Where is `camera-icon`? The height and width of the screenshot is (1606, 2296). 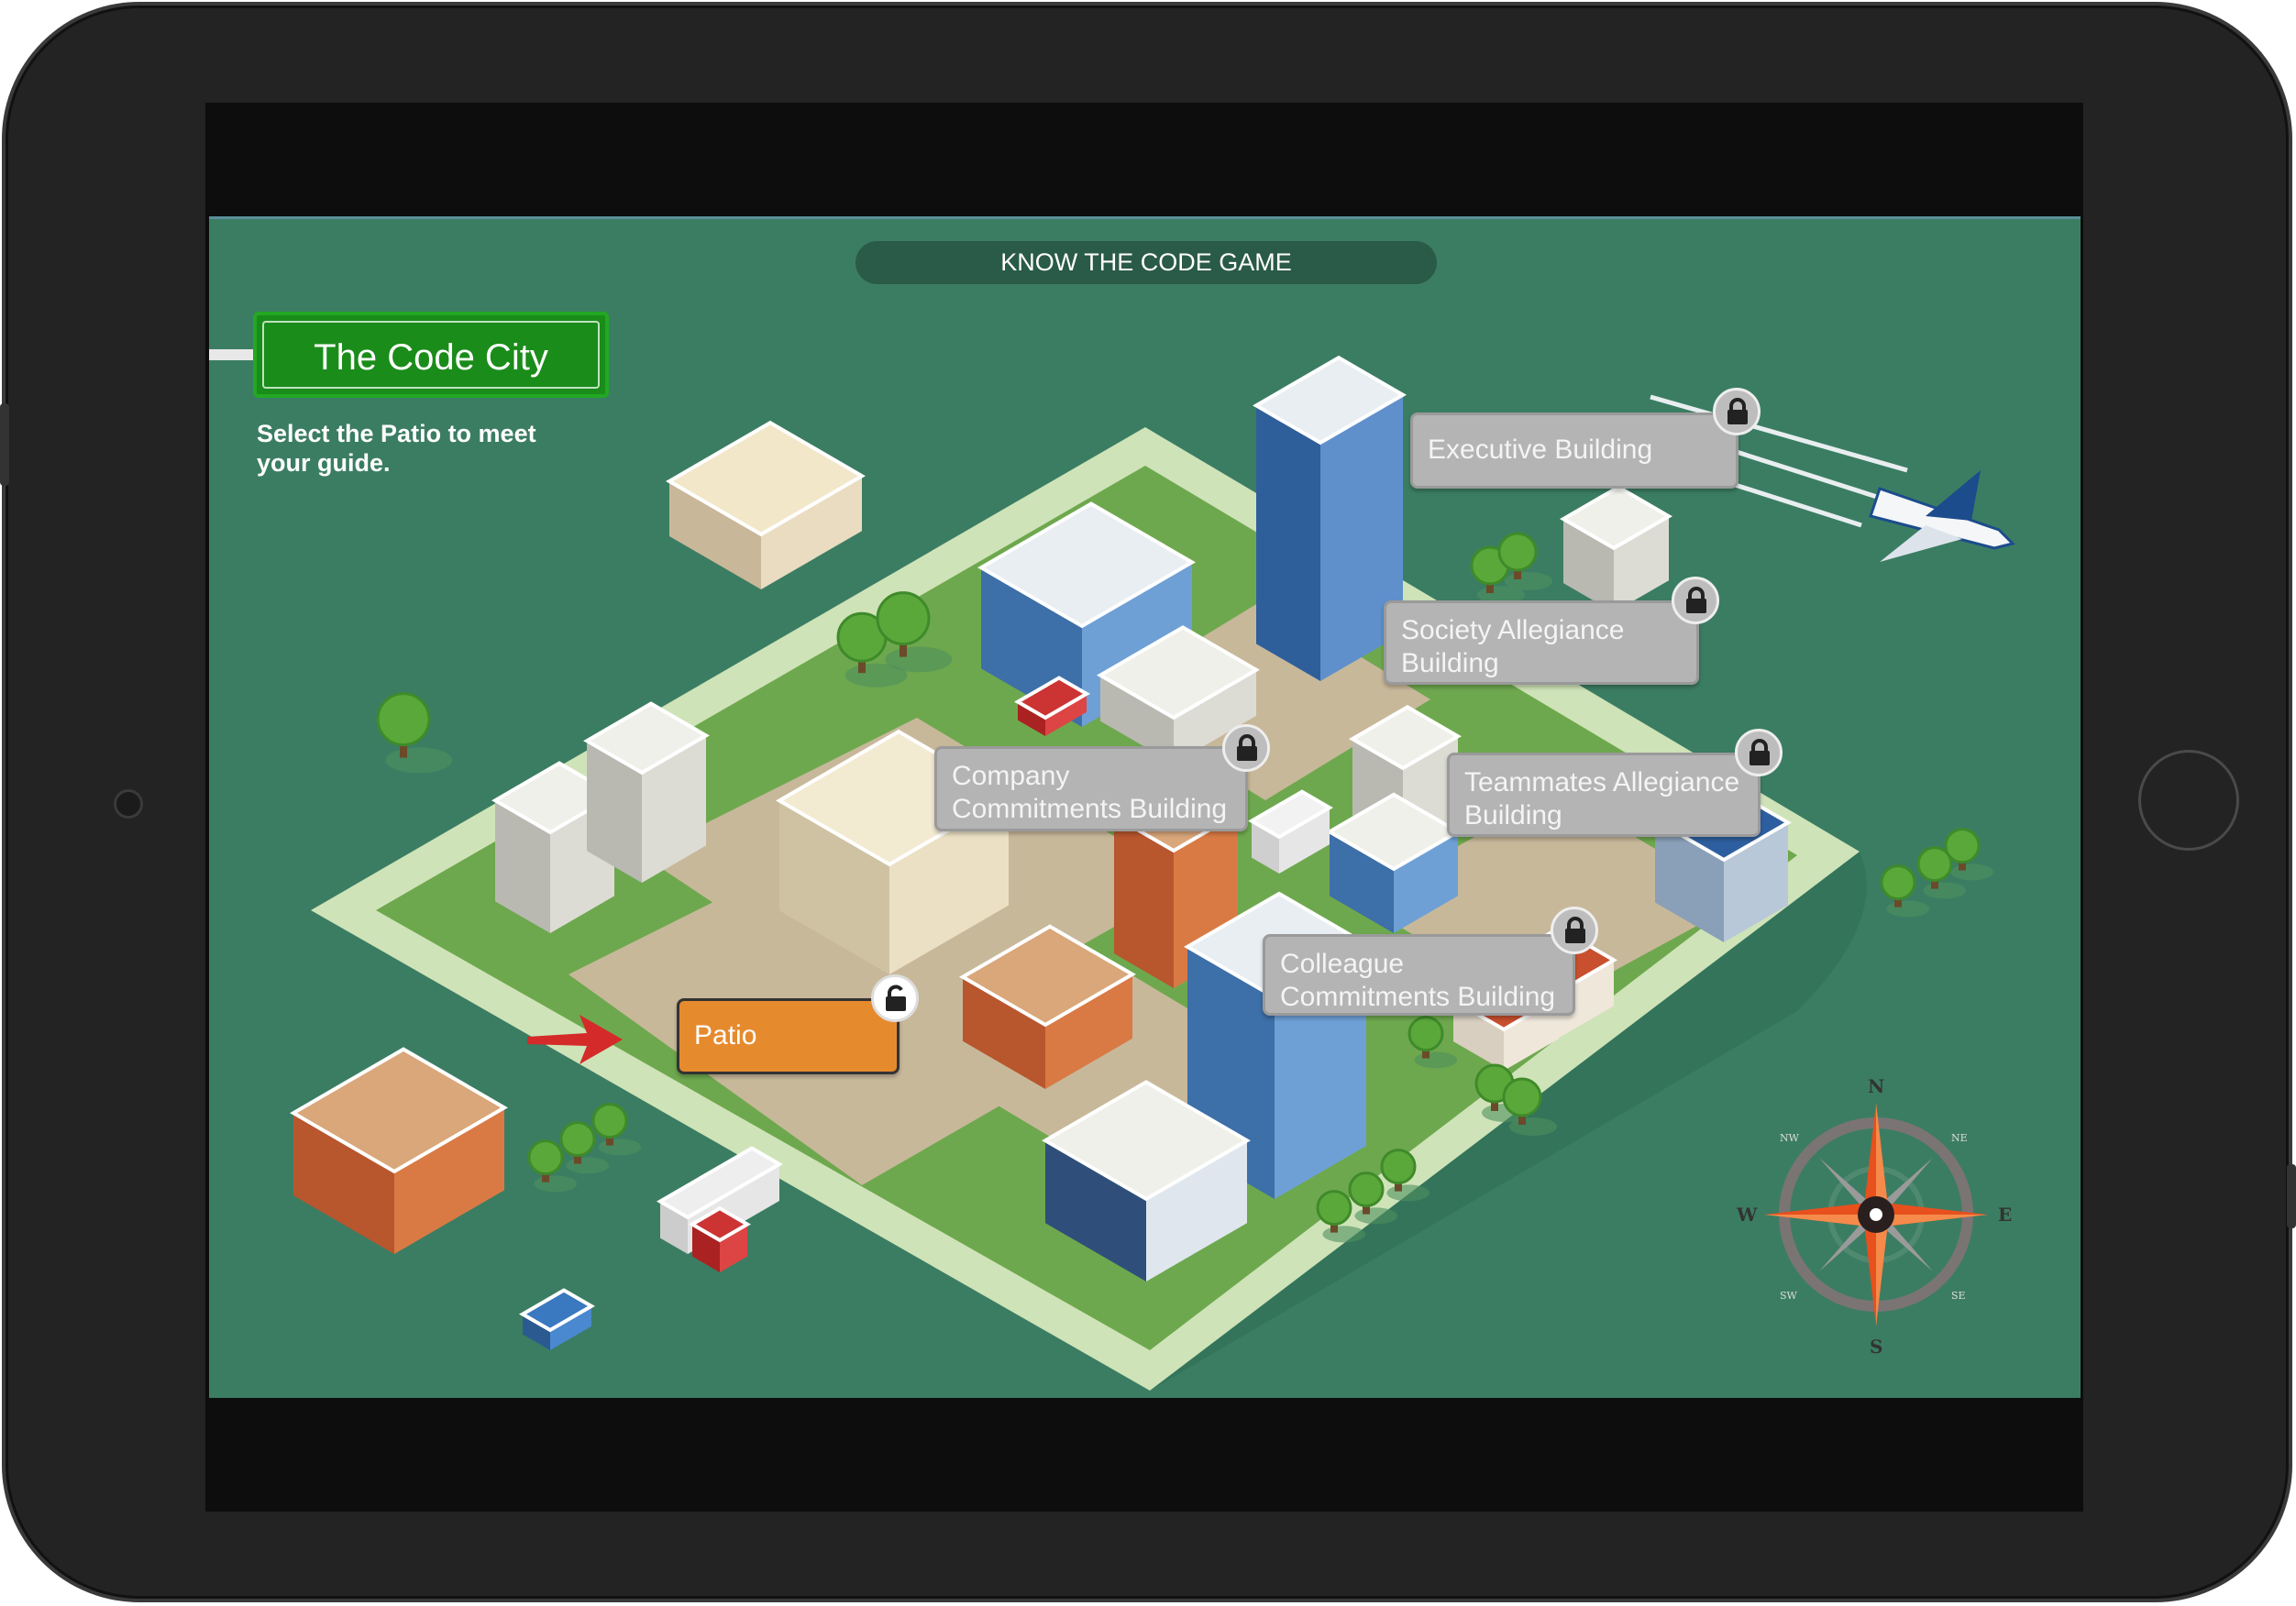 camera-icon is located at coordinates (128, 804).